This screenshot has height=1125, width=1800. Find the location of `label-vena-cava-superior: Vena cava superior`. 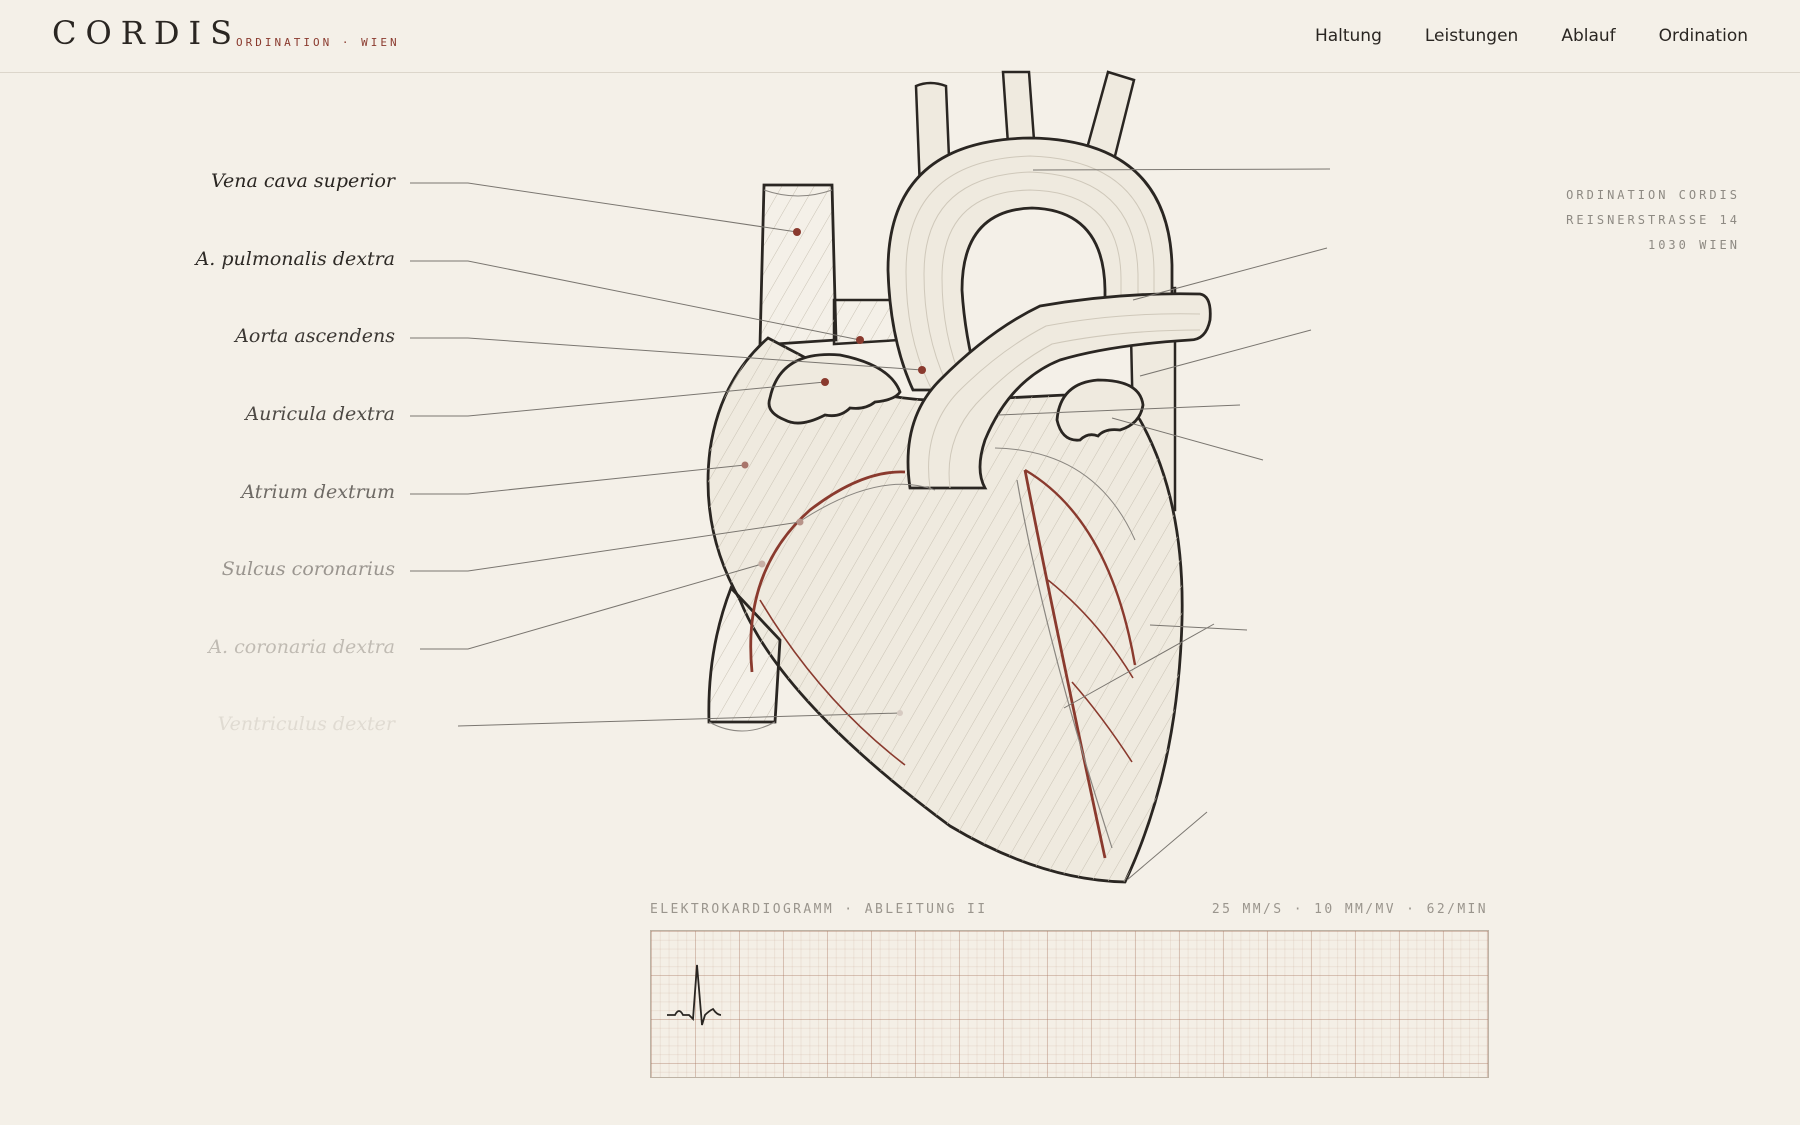

label-vena-cava-superior: Vena cava superior is located at coordinates (265, 181).